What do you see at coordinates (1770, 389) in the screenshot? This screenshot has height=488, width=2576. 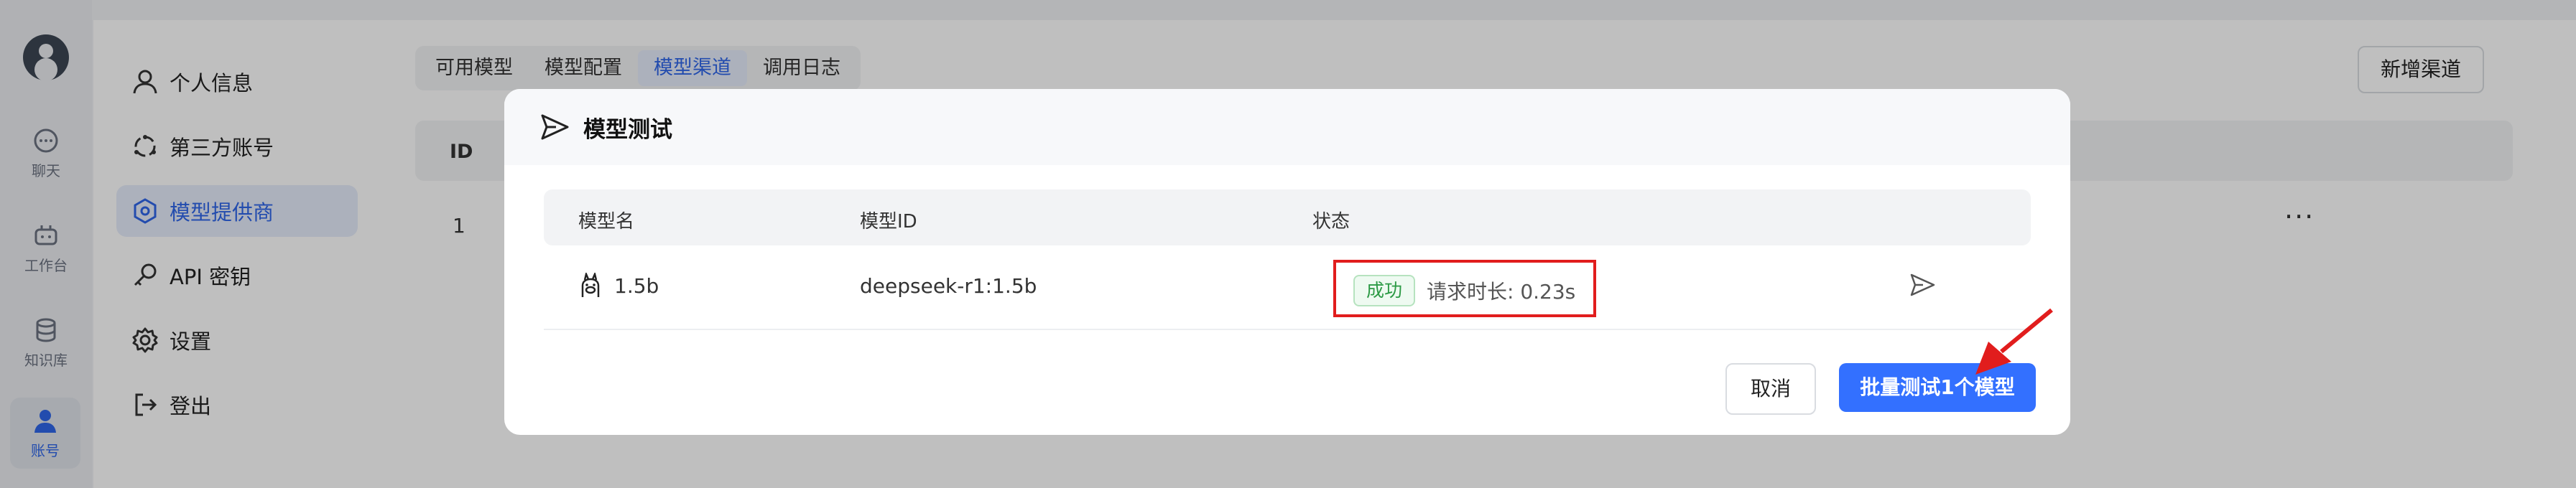 I see `cancel-button: 取消` at bounding box center [1770, 389].